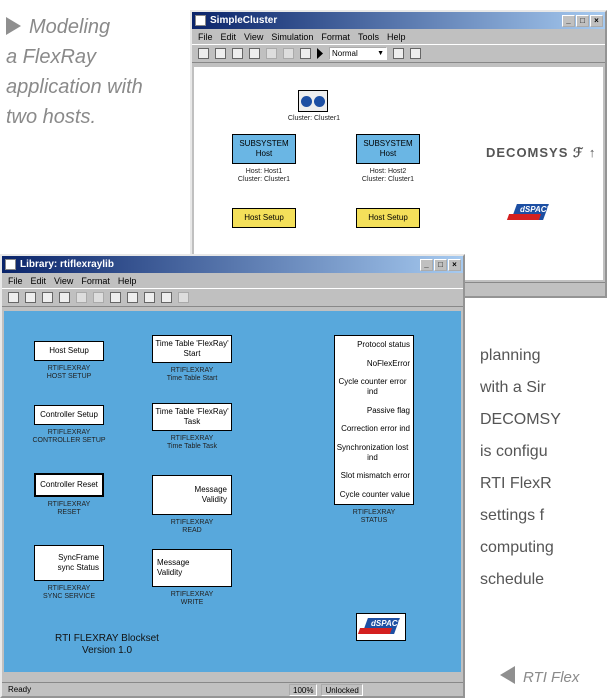 Image resolution: width=607 pixels, height=698 pixels. Describe the element at coordinates (192, 568) in the screenshot. I see `write-block: Message Validity` at that location.